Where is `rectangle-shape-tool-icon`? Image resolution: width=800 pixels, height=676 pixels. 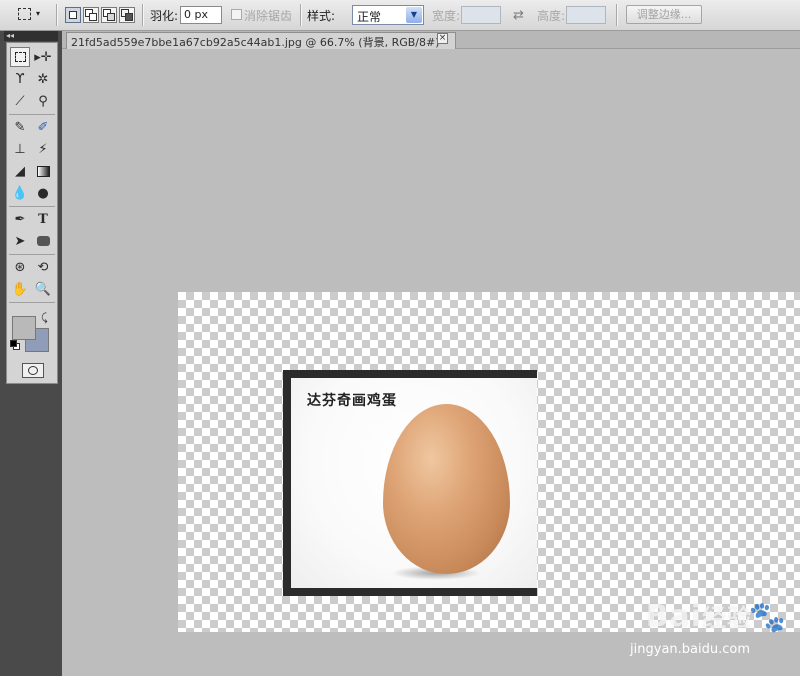
rectangle-shape-tool-icon is located at coordinates (43, 241).